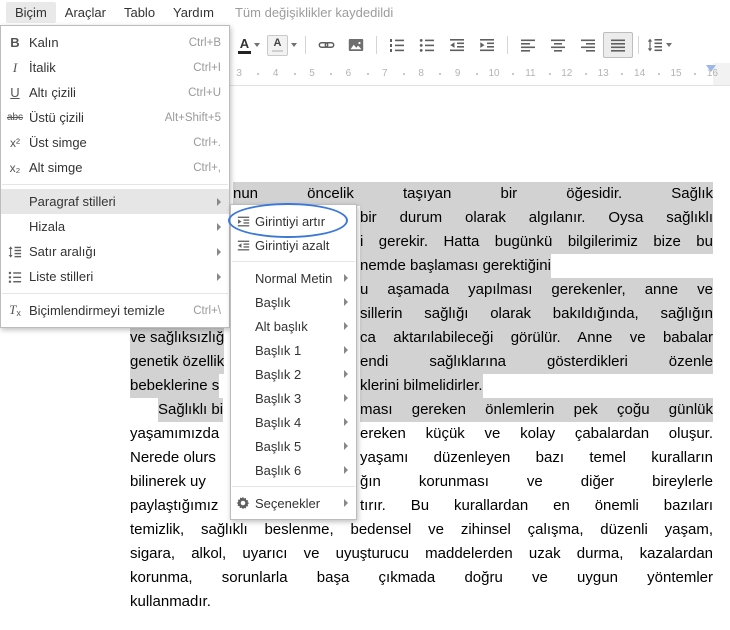 The height and width of the screenshot is (630, 730). Describe the element at coordinates (397, 45) in the screenshot. I see `numbered-list-button` at that location.